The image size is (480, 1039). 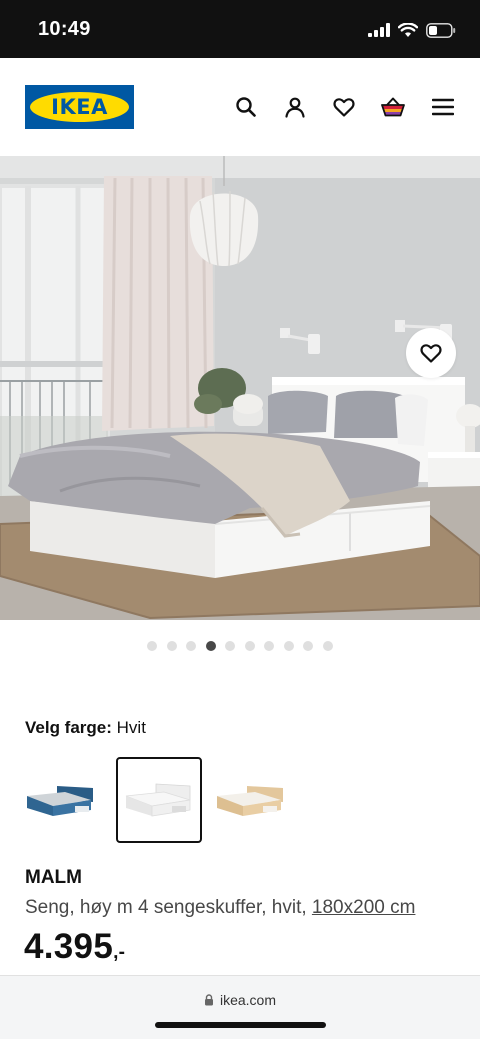 I want to click on logo-text: IKEA, so click(x=79, y=107).